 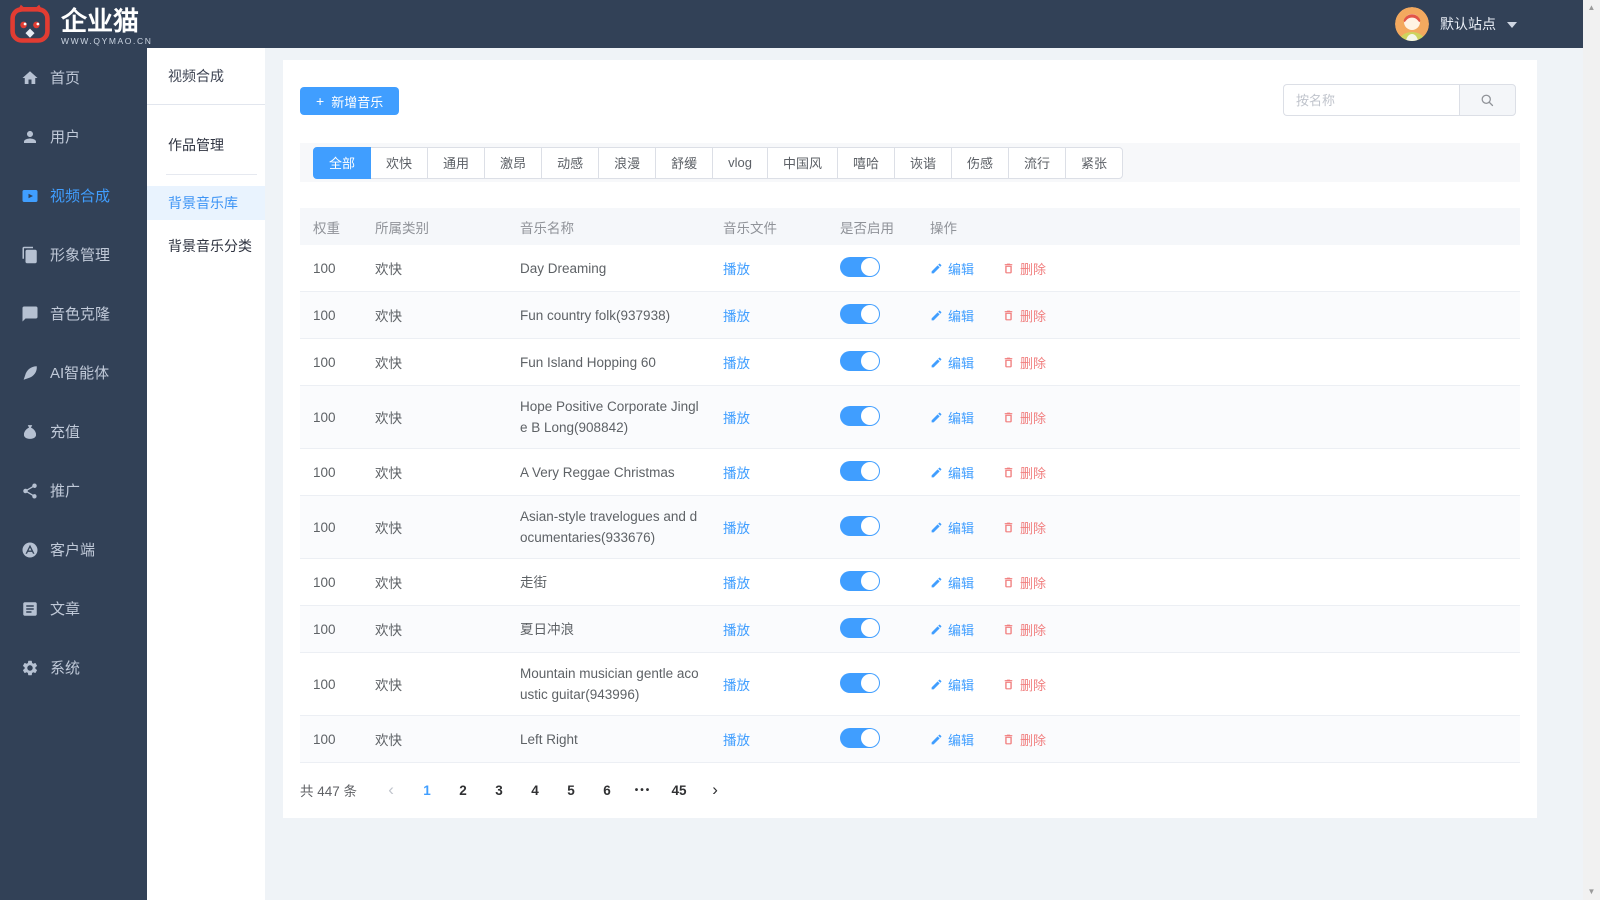 I want to click on user-menu: 默认站点, so click(x=1456, y=24).